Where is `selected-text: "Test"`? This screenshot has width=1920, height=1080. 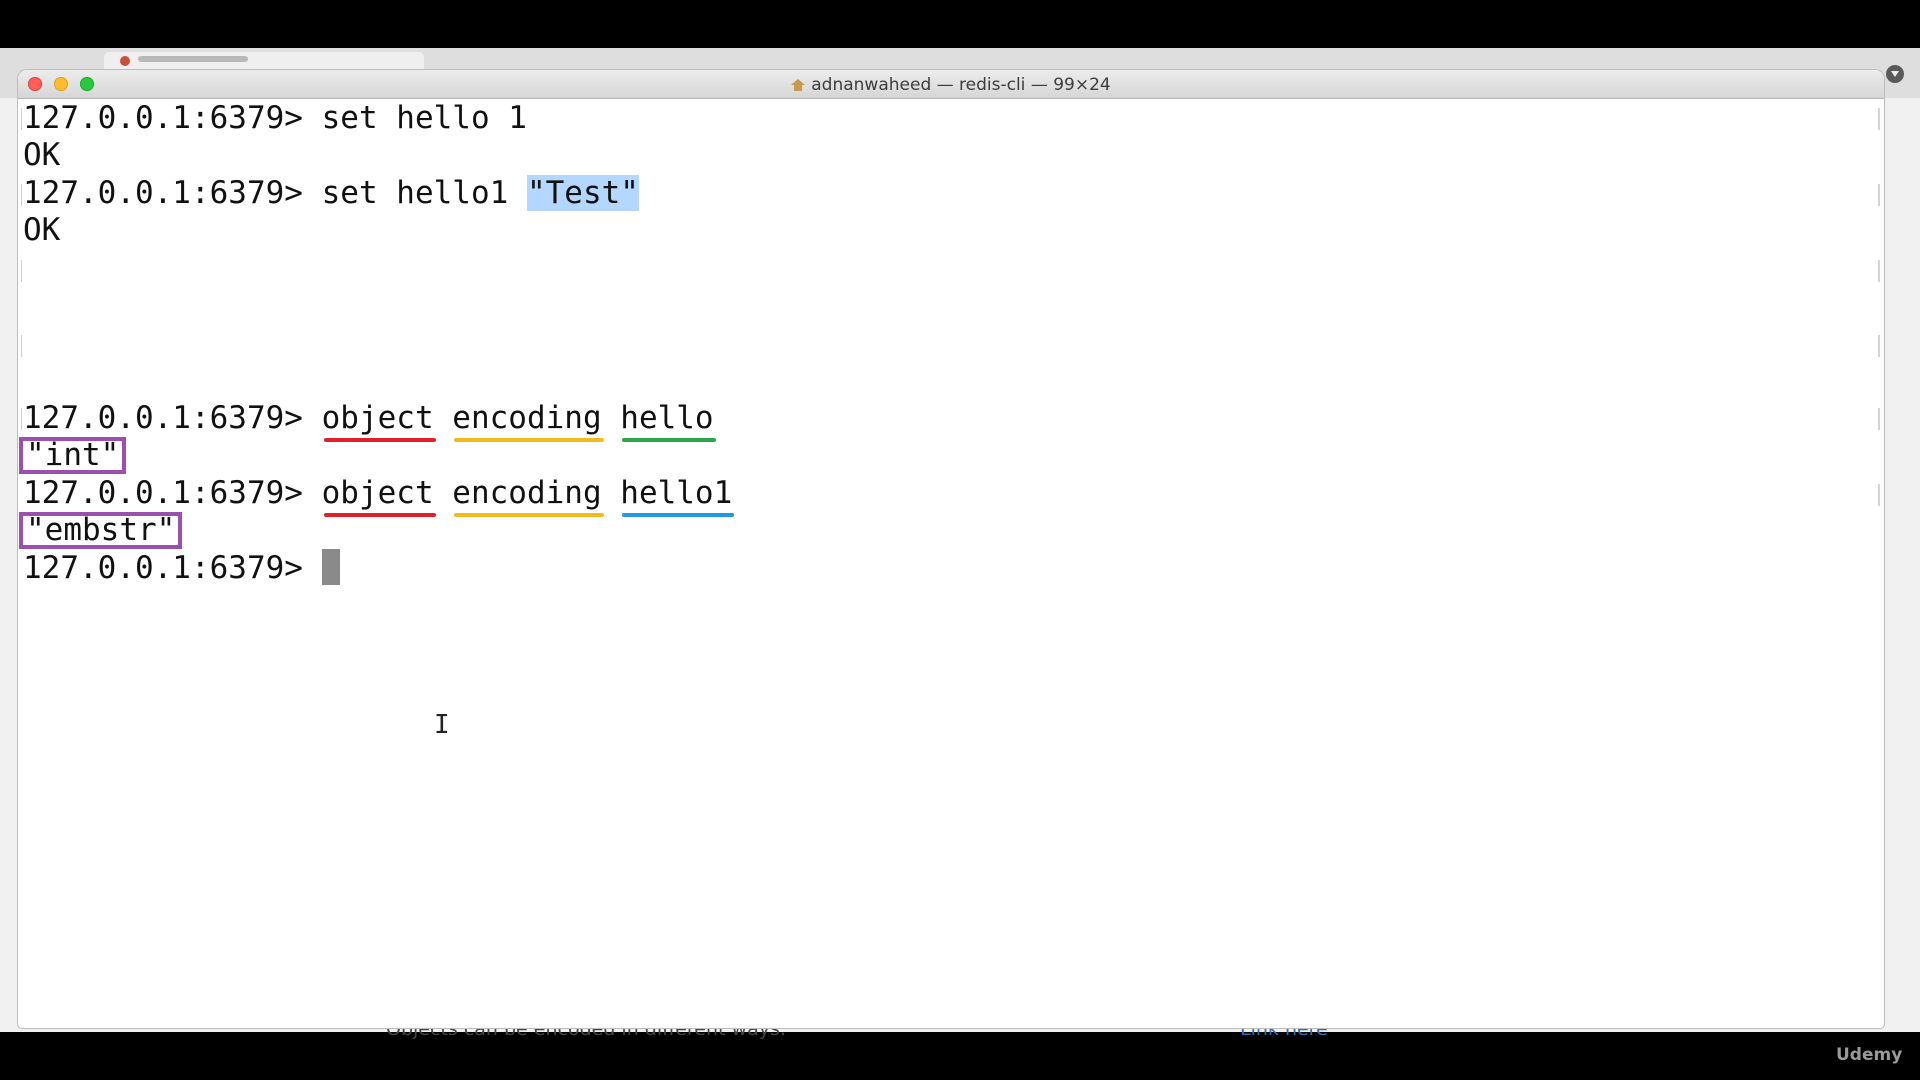
selected-text: "Test" is located at coordinates (582, 193).